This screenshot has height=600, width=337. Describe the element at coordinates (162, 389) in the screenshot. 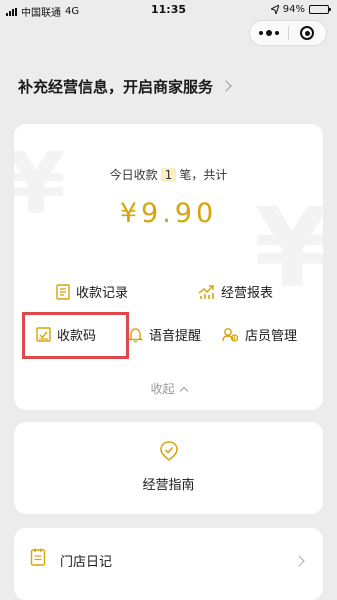

I see `collapse-label: 收起` at that location.